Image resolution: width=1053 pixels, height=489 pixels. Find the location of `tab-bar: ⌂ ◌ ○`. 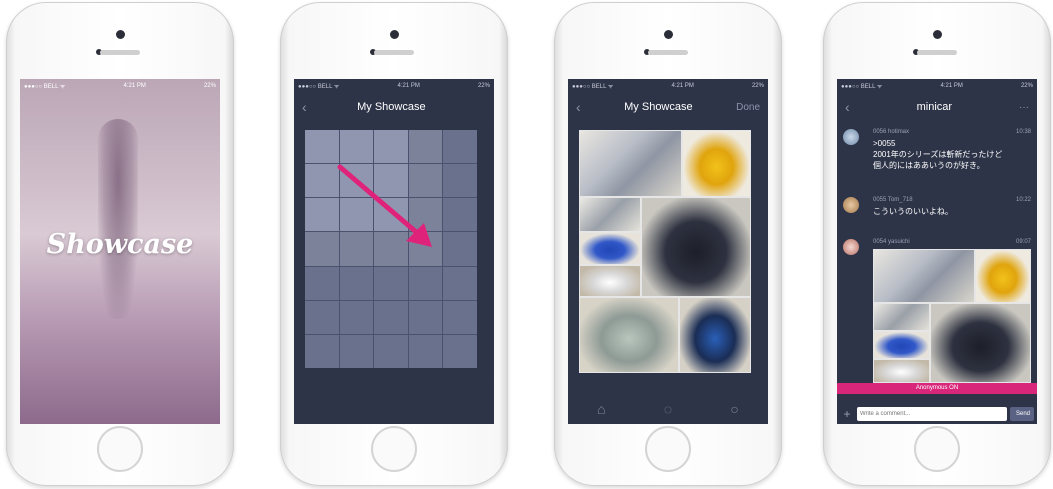

tab-bar: ⌂ ◌ ○ is located at coordinates (668, 409).